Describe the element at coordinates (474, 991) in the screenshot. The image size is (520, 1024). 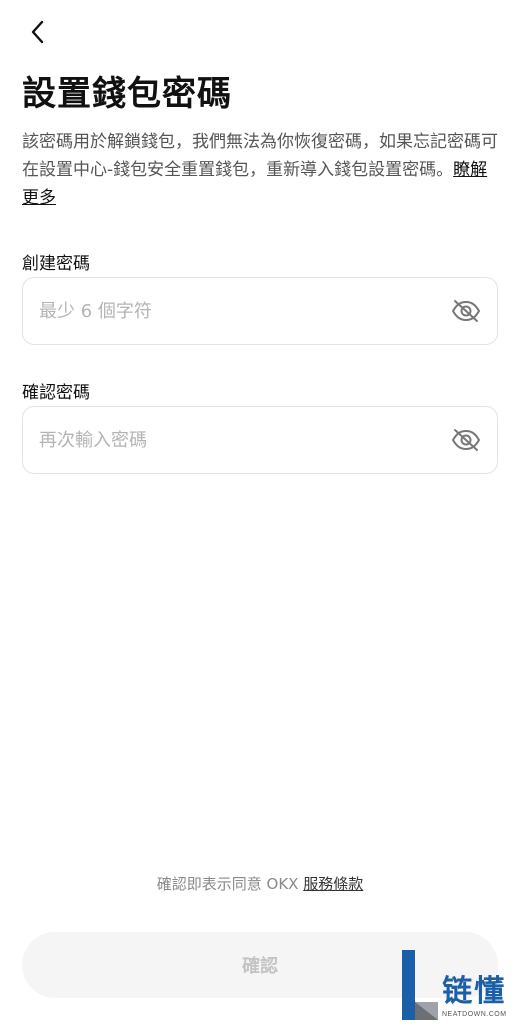
I see `watermark-brand-cn: 链懂` at that location.